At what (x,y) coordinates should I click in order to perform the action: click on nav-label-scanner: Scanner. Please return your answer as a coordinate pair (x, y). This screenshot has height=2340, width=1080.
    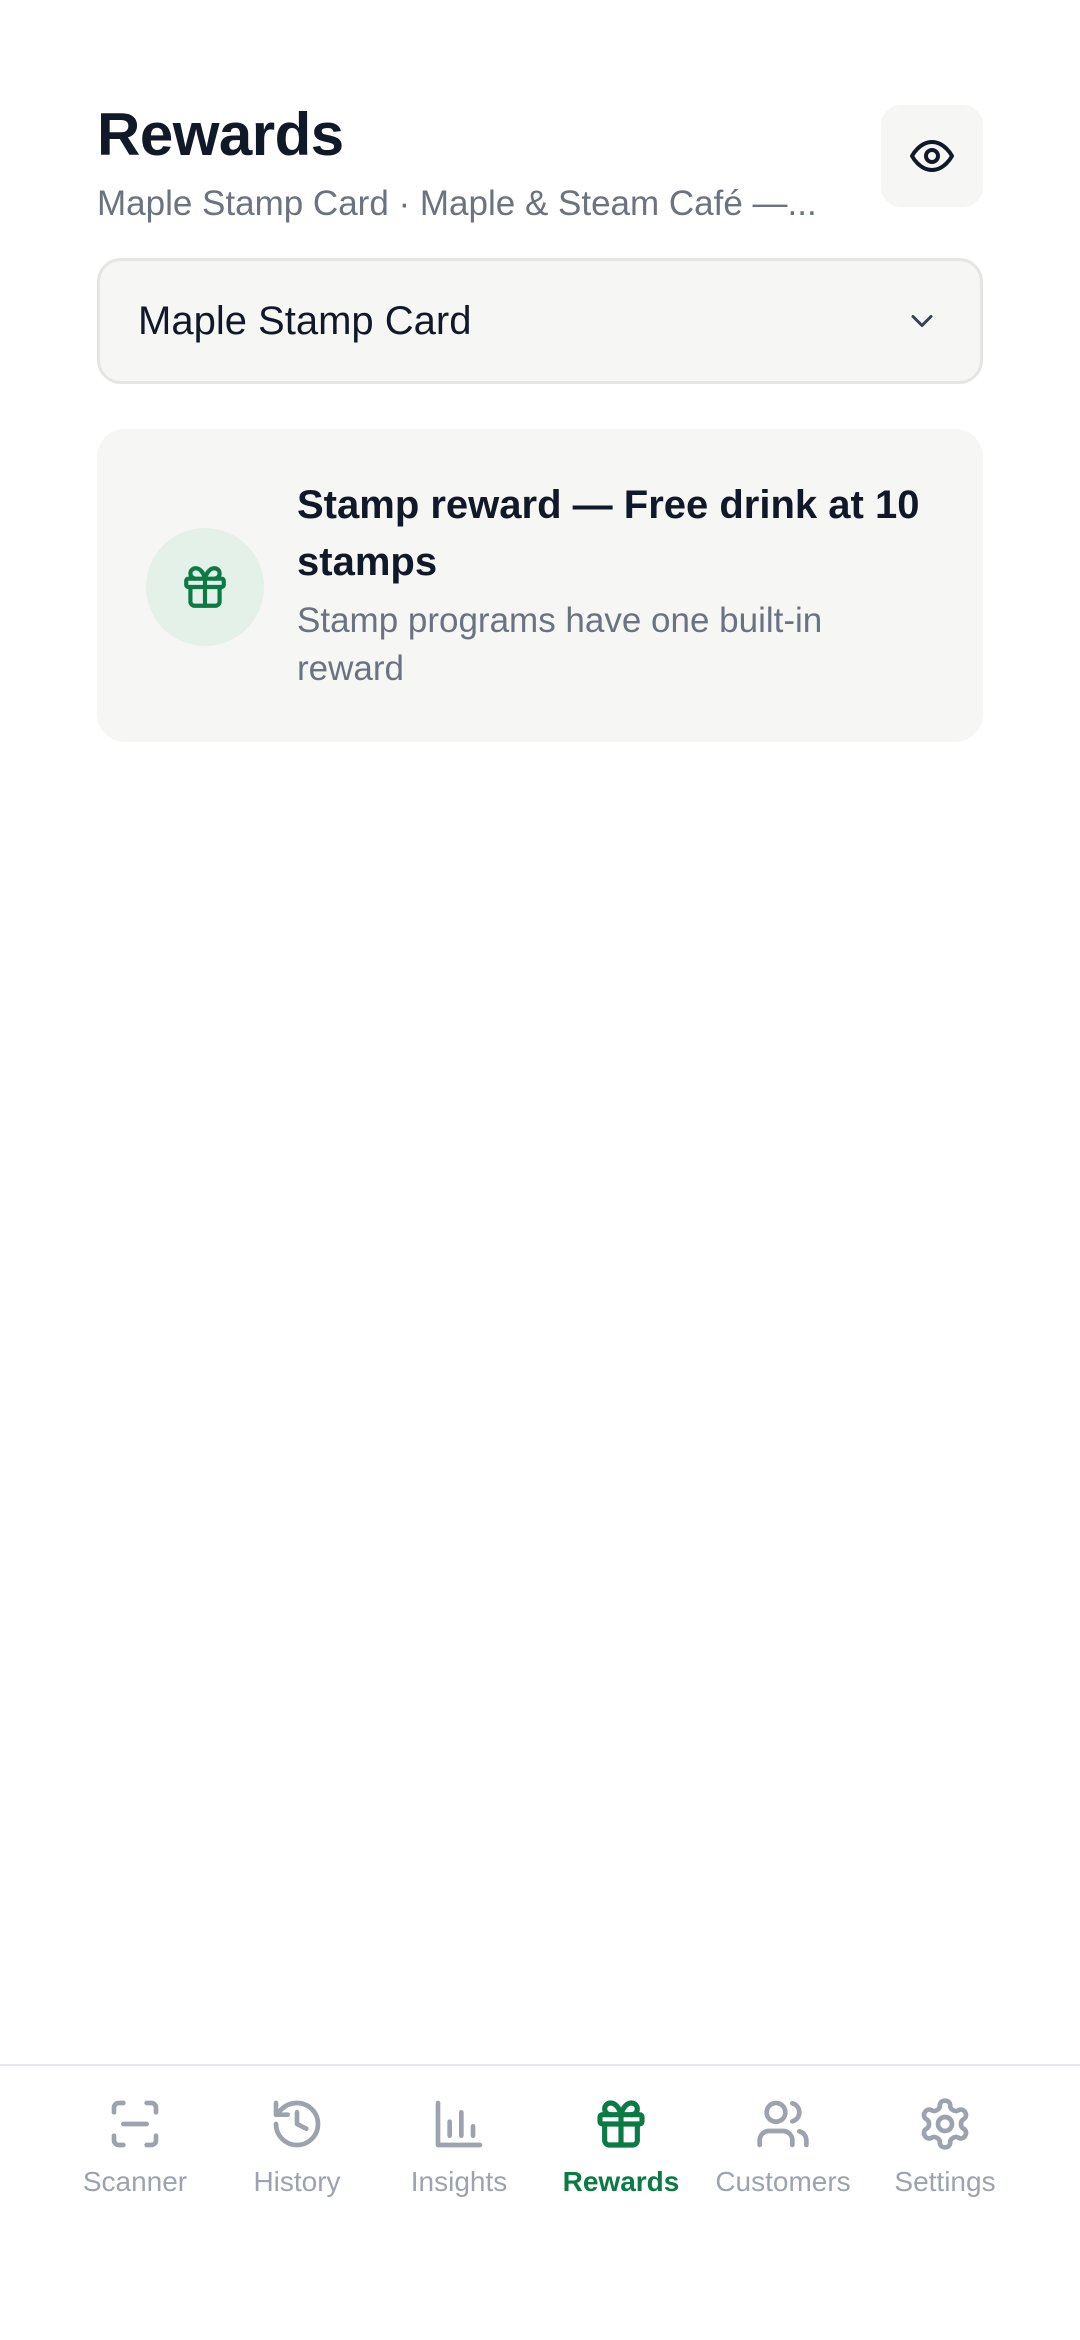
    Looking at the image, I should click on (135, 2181).